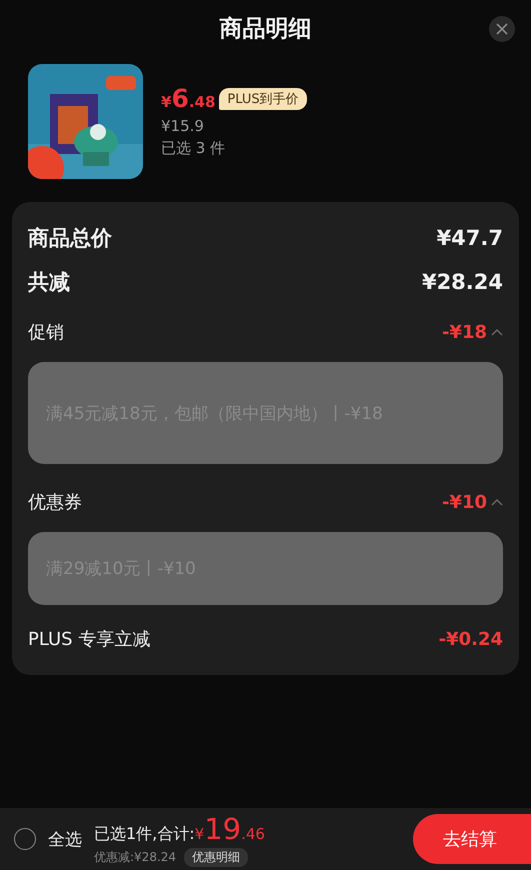  I want to click on discount-amount: -¥18, so click(464, 332).